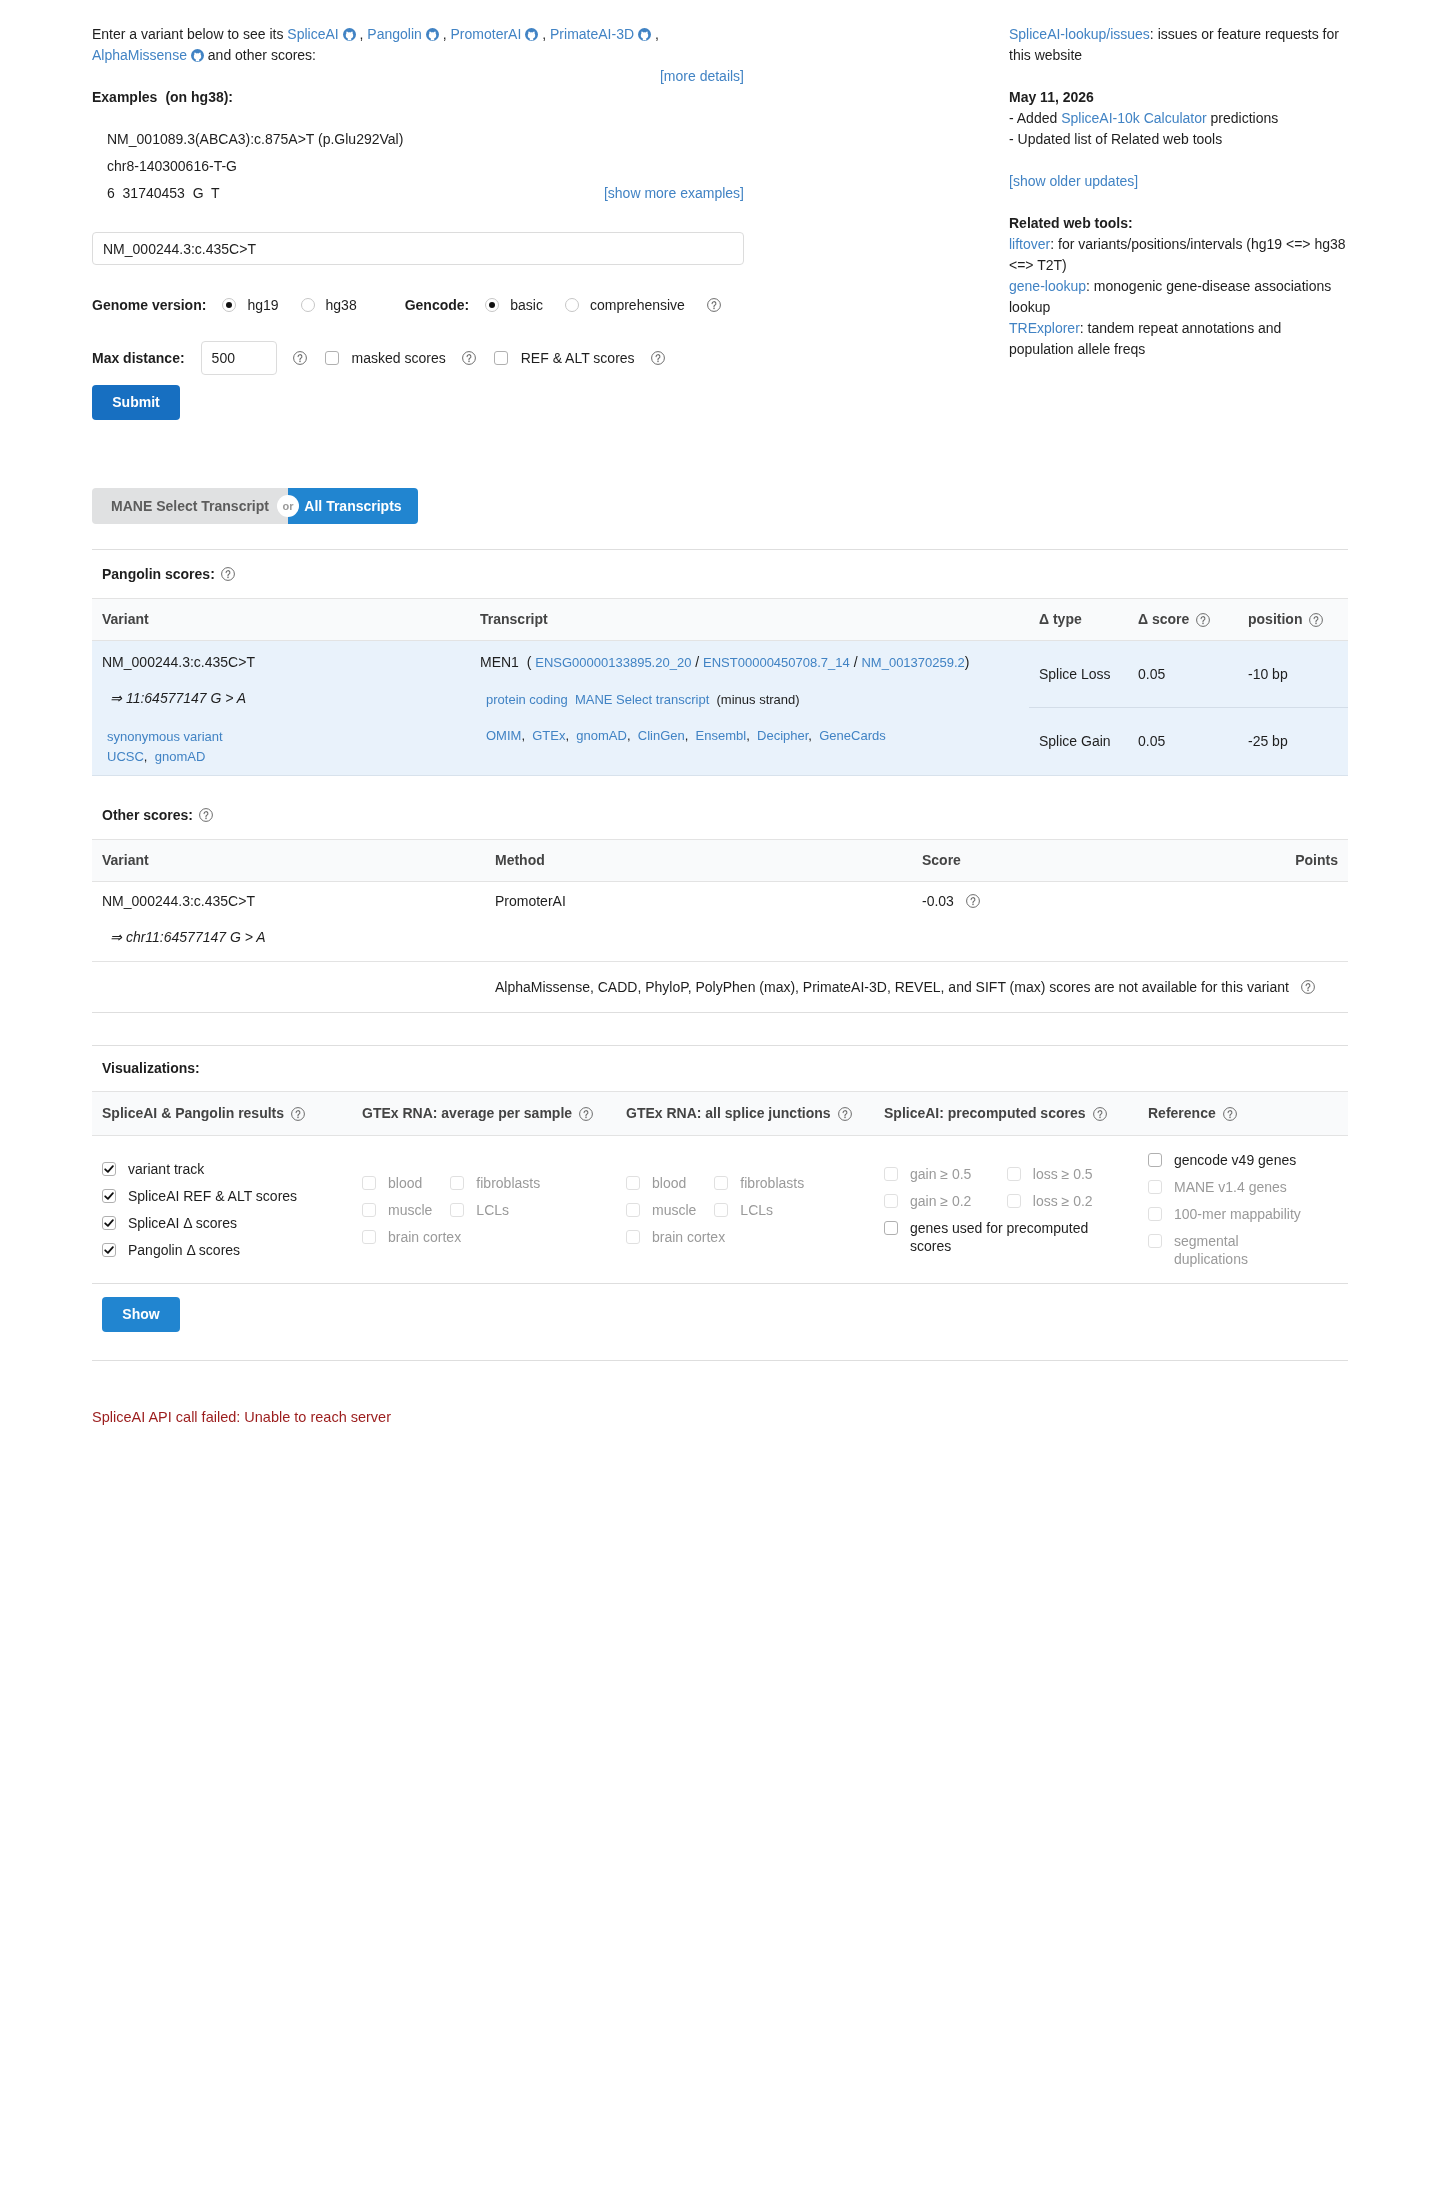  Describe the element at coordinates (398, 358) in the screenshot. I see `checkbox-label: masked scores` at that location.